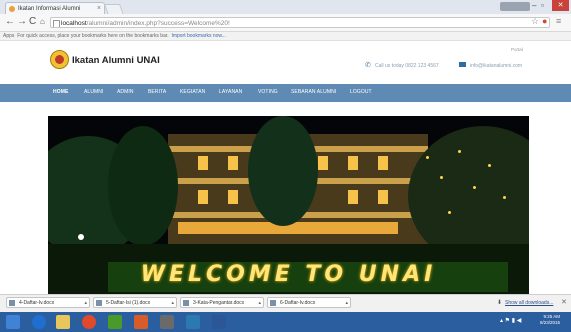 The height and width of the screenshot is (332, 571). Describe the element at coordinates (32, 22) in the screenshot. I see `reload-icon: C` at that location.